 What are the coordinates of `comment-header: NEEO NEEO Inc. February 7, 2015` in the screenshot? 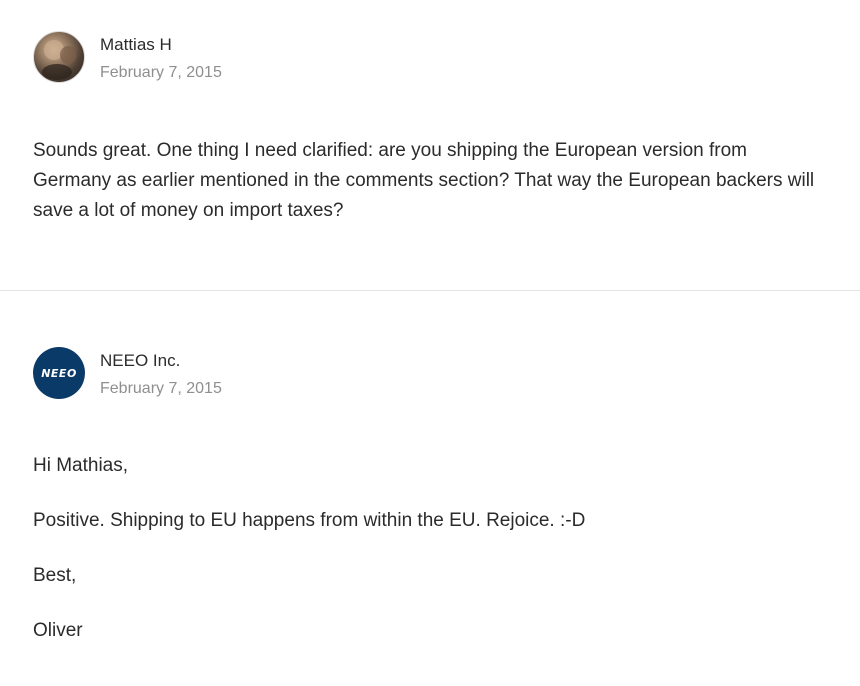 It's located at (431, 374).